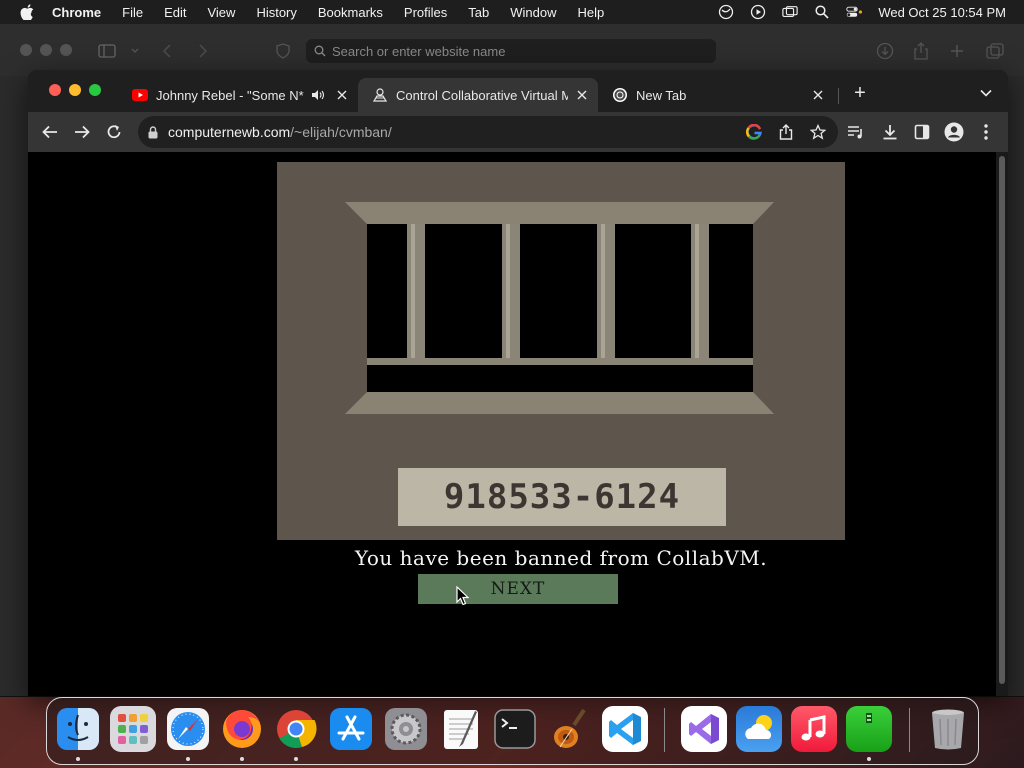  What do you see at coordinates (1002, 420) in the screenshot?
I see `scrollbar-thumb` at bounding box center [1002, 420].